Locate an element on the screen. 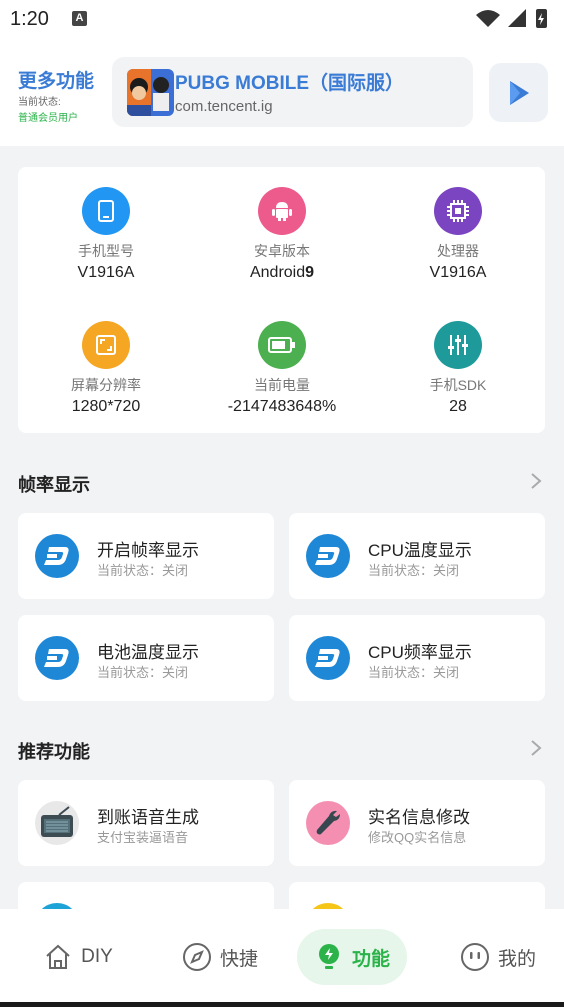  status-icons is located at coordinates (511, 18).